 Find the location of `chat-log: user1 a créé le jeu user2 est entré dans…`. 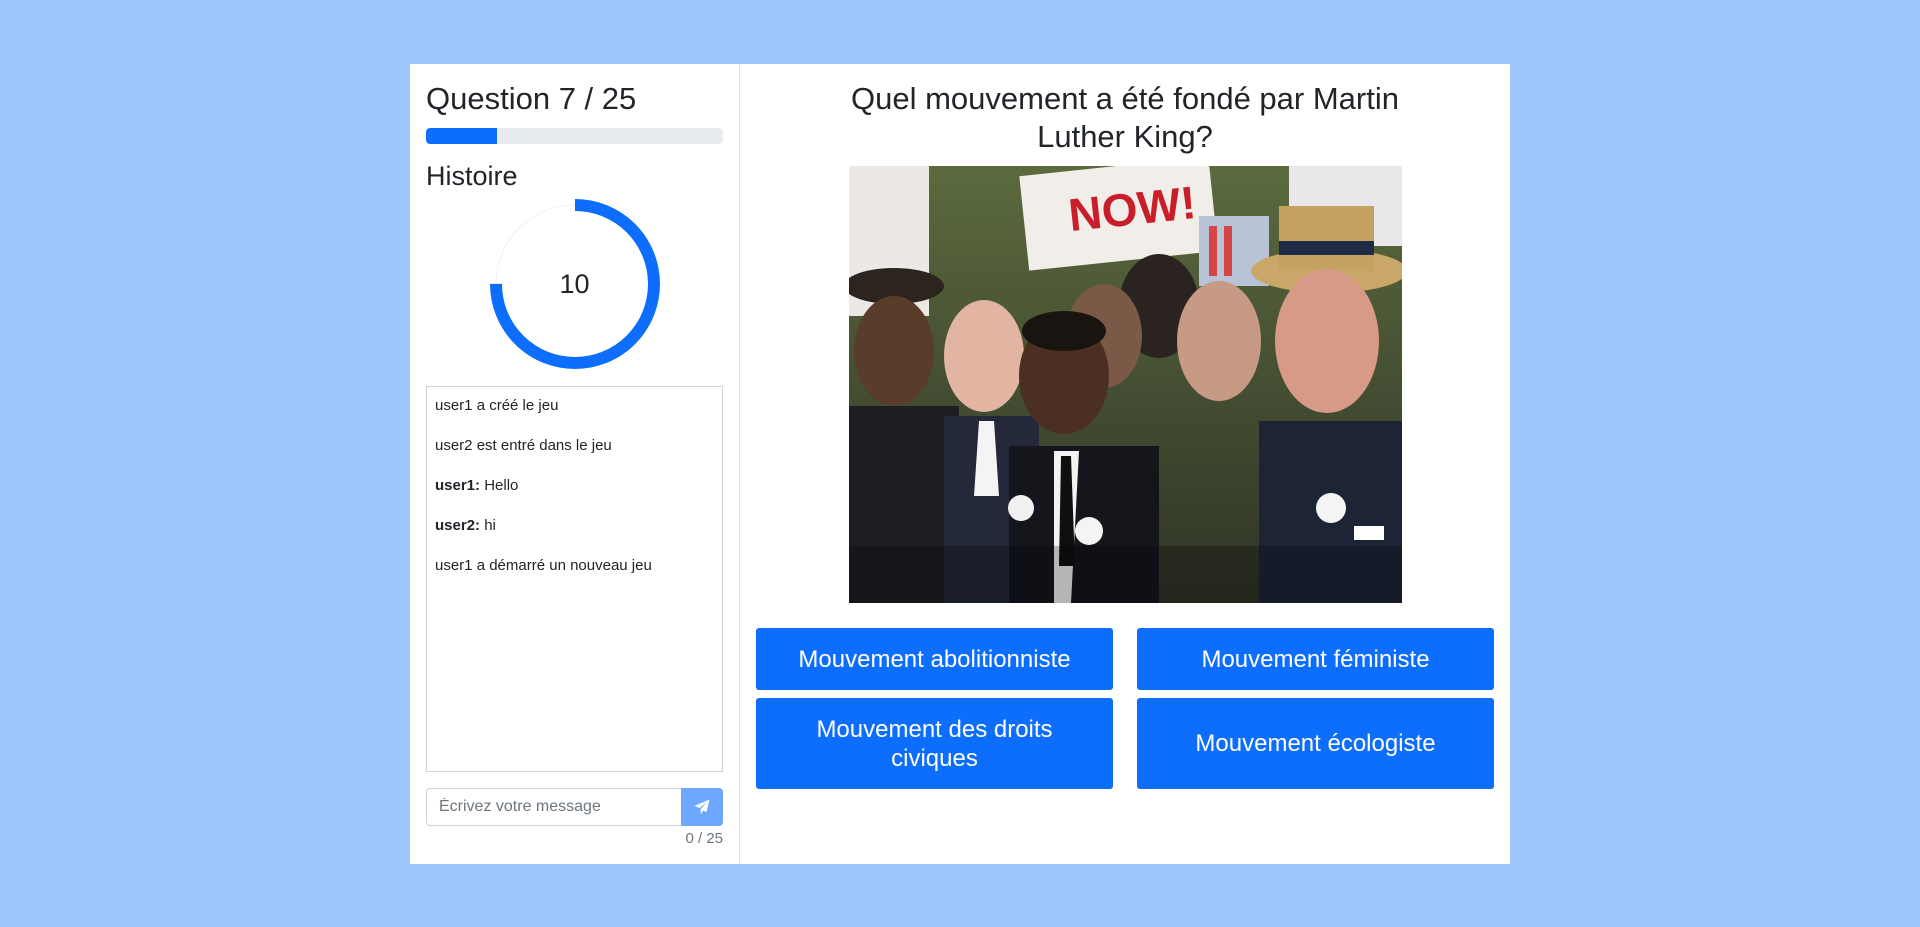

chat-log: user1 a créé le jeu user2 est entré dans… is located at coordinates (574, 578).